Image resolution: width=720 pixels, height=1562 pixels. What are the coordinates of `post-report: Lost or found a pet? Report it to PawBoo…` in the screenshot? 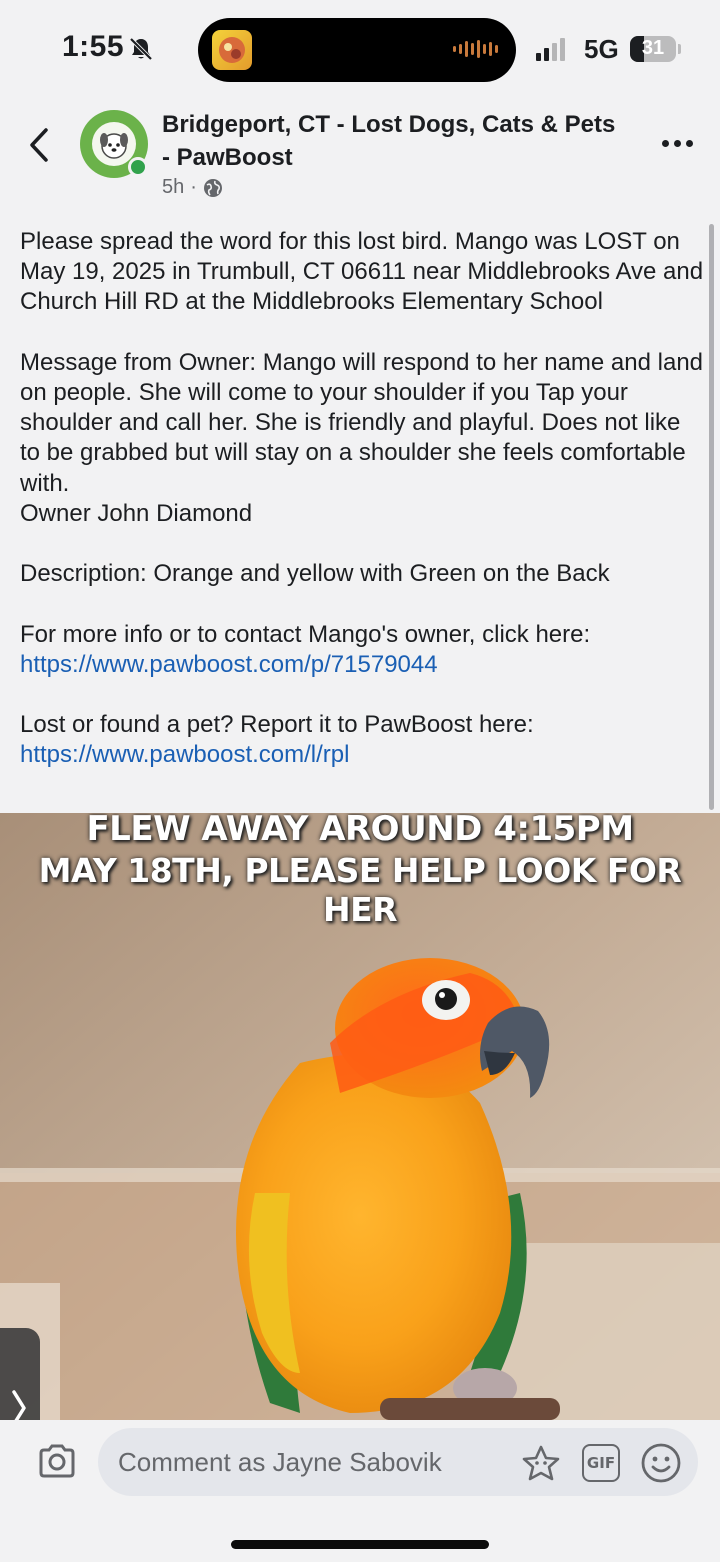 It's located at (362, 740).